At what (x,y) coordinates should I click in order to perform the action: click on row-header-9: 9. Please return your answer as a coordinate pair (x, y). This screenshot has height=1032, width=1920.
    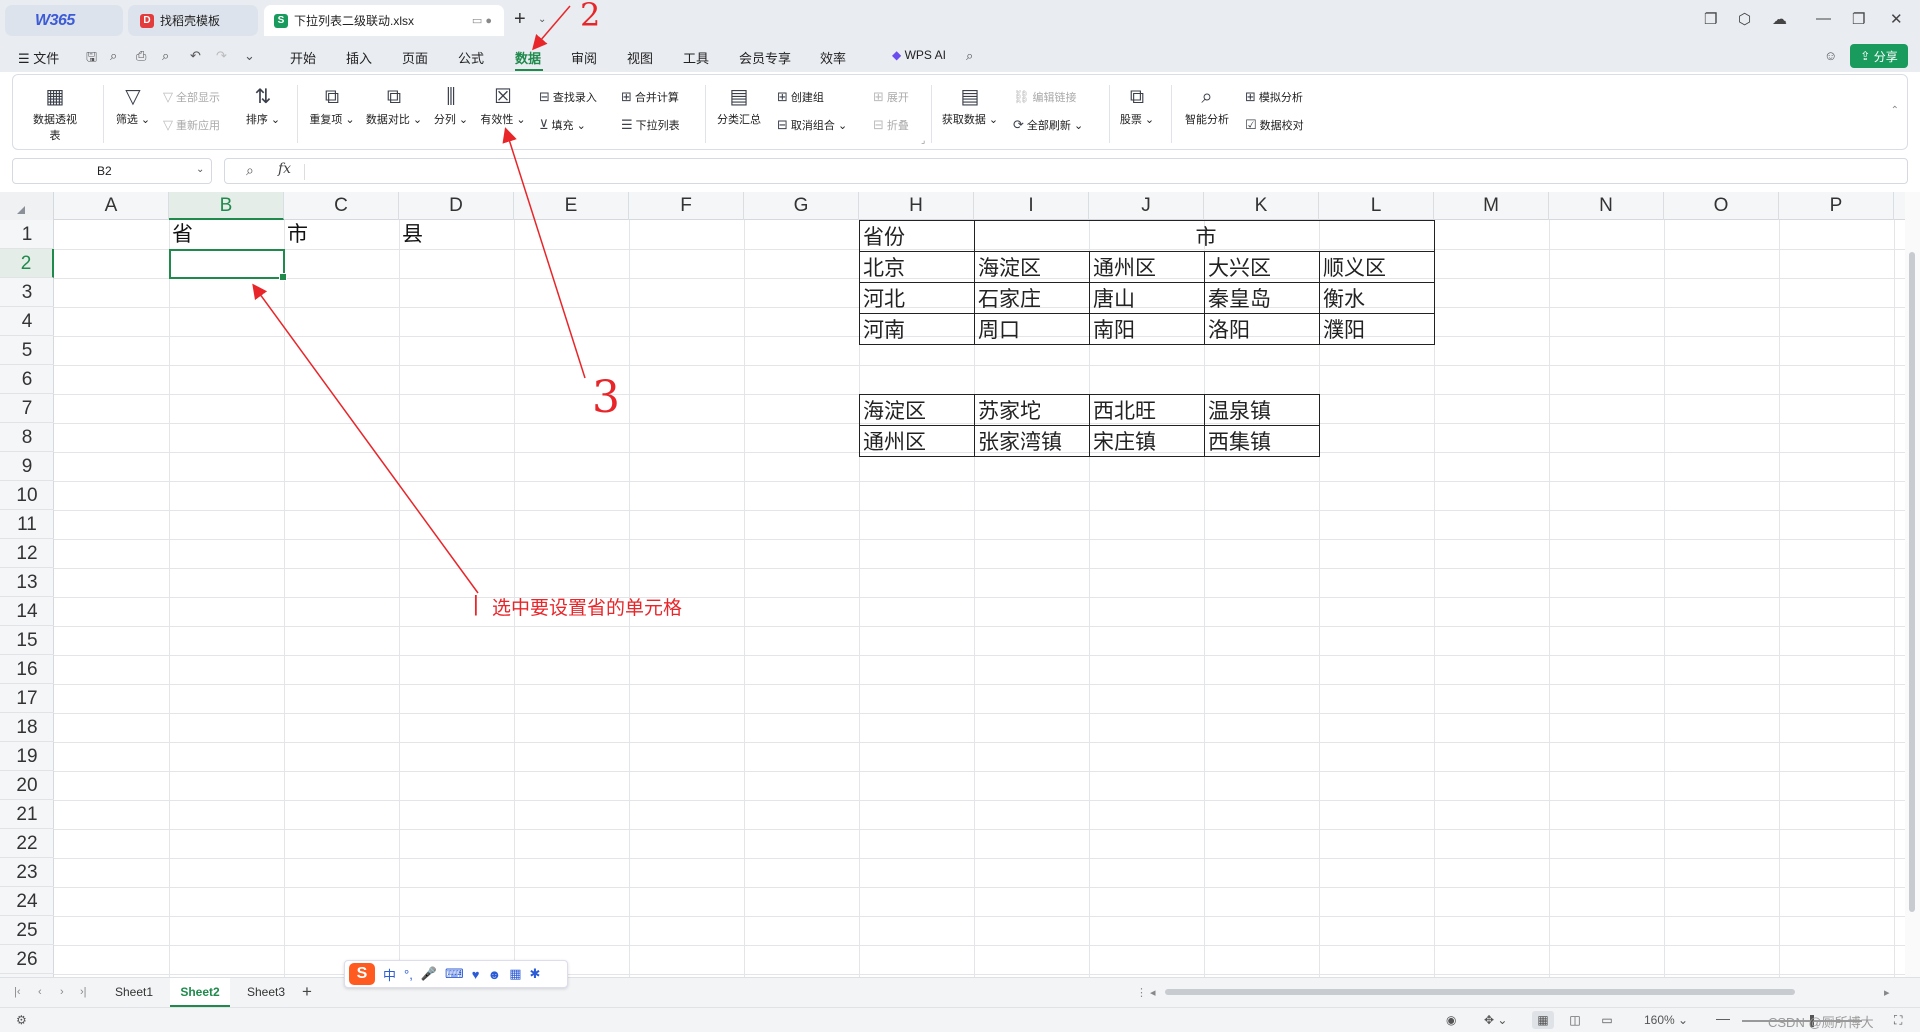
    Looking at the image, I should click on (27, 466).